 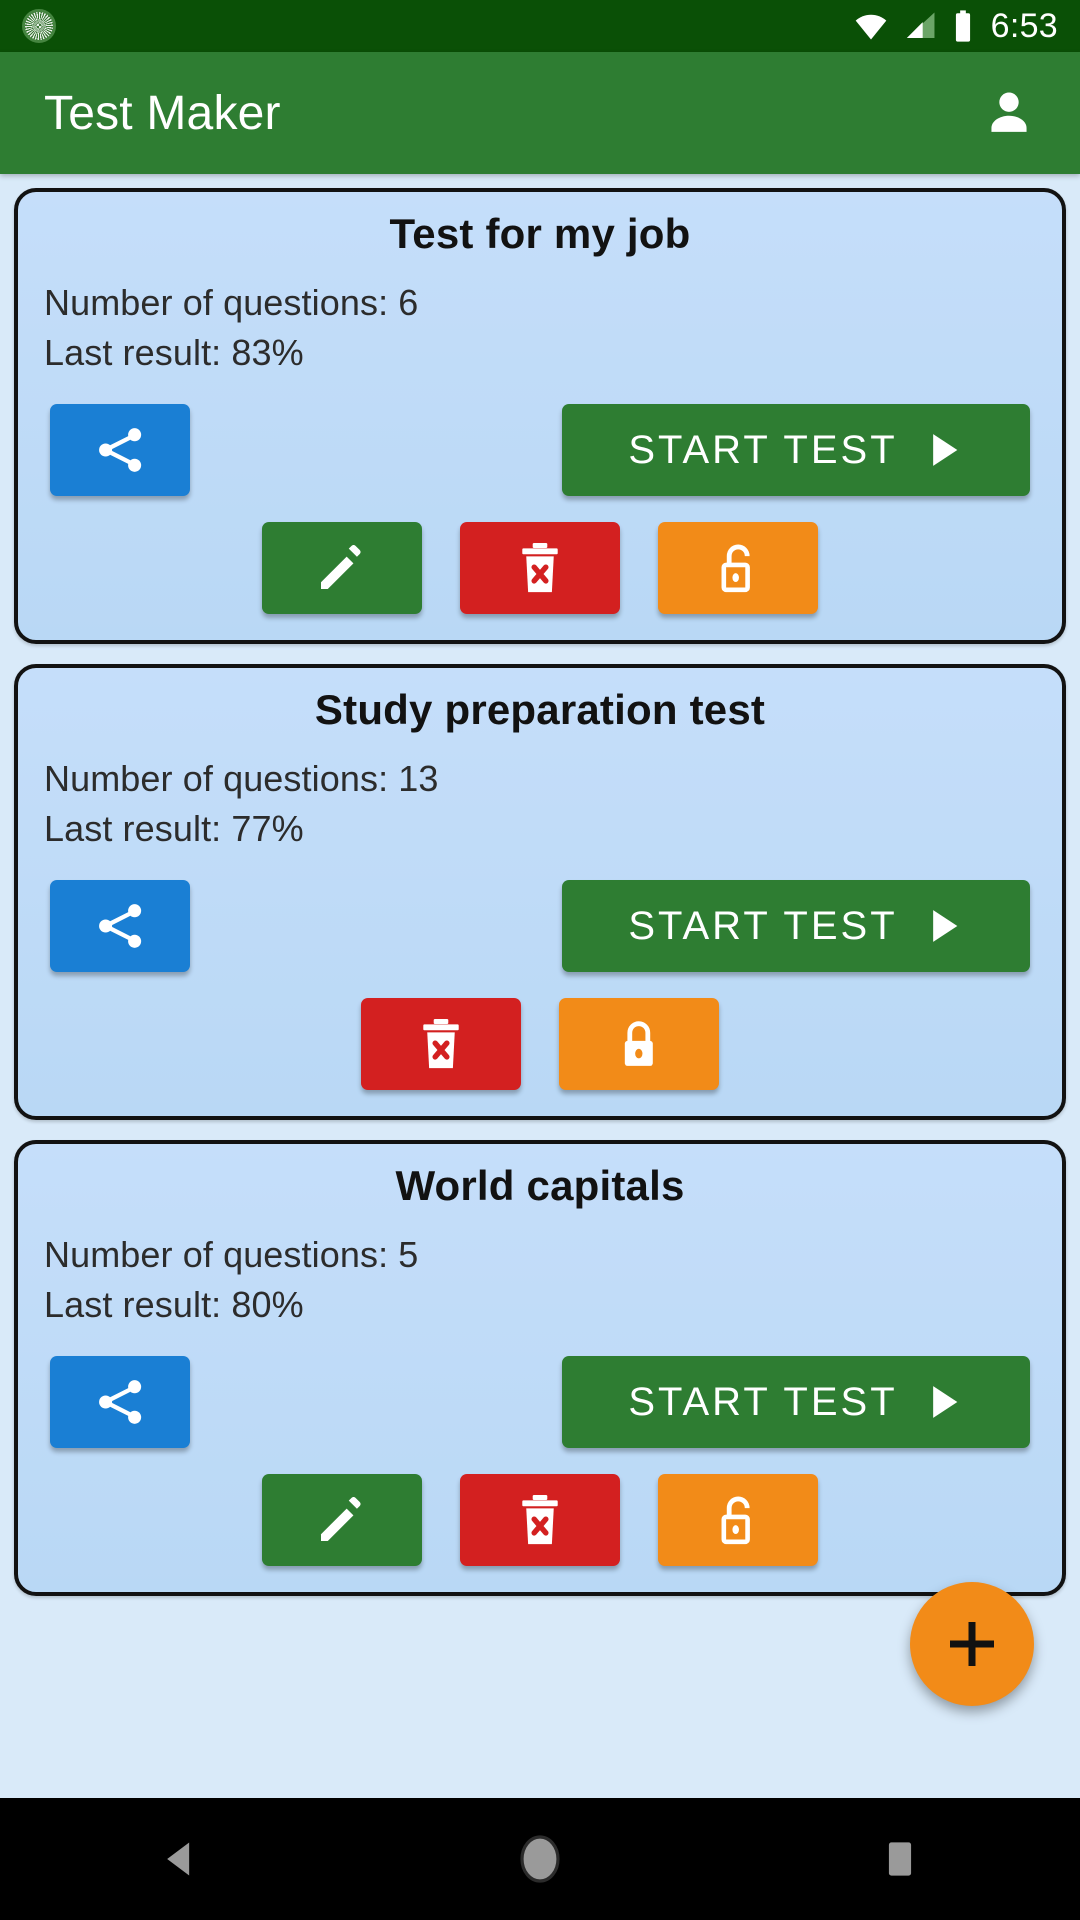 What do you see at coordinates (540, 233) in the screenshot?
I see `test-card-title: Test for my job` at bounding box center [540, 233].